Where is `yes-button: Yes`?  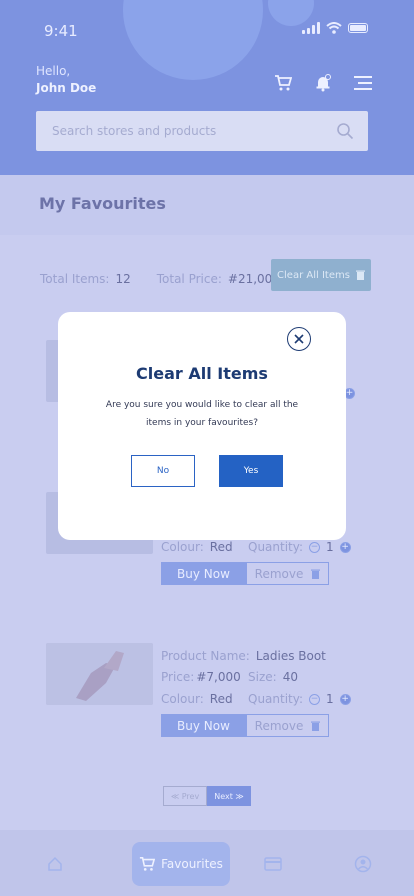 yes-button: Yes is located at coordinates (251, 471).